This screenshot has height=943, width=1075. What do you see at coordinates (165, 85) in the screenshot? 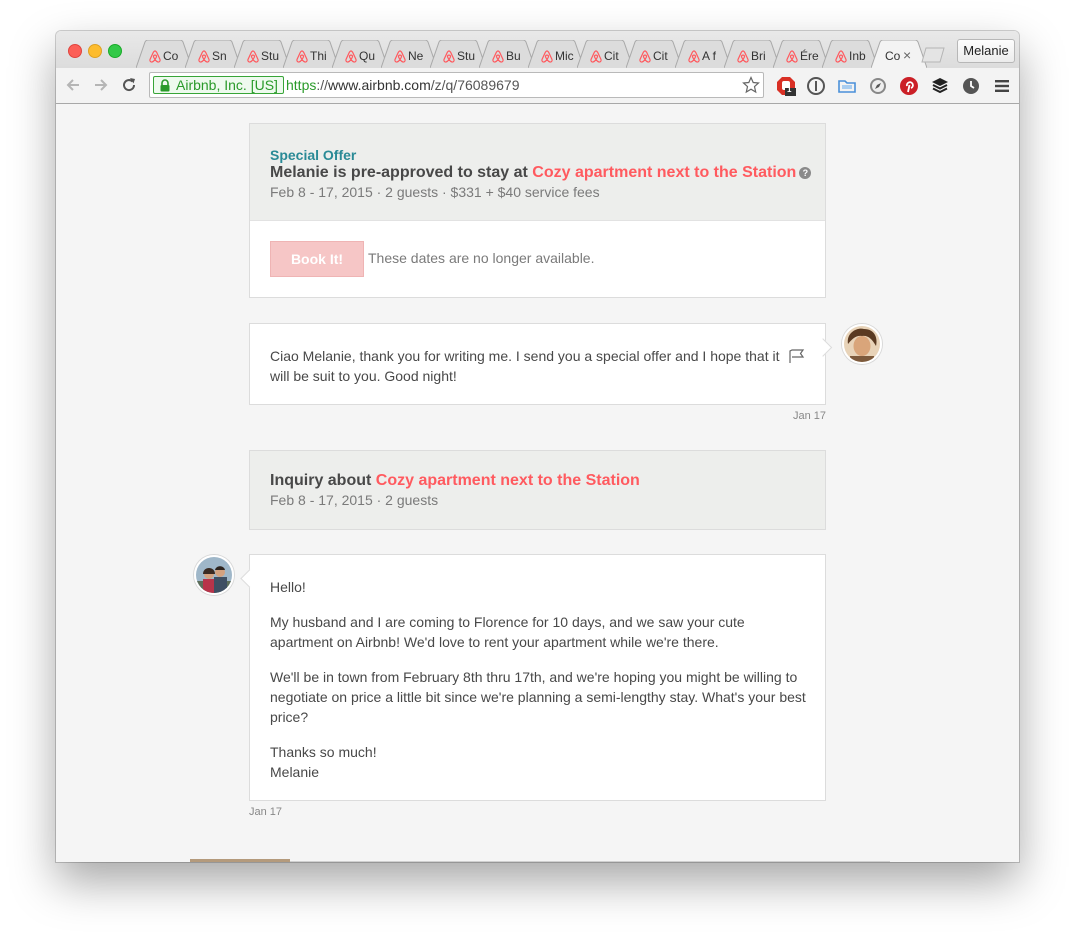
I see `lock-icon` at bounding box center [165, 85].